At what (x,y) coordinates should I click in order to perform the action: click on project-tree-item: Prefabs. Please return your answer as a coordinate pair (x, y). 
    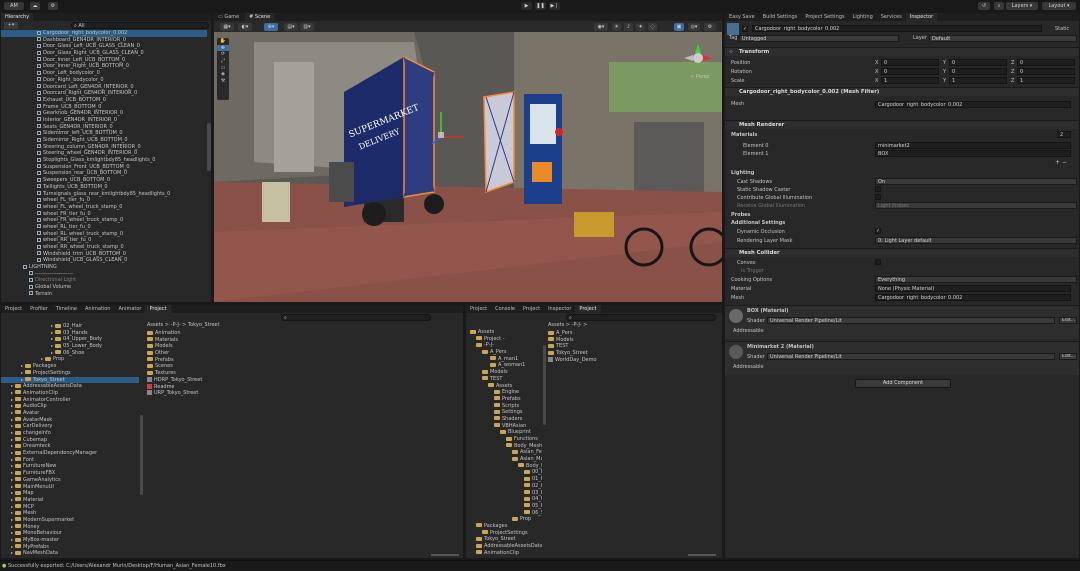
    Looking at the image, I should click on (504, 399).